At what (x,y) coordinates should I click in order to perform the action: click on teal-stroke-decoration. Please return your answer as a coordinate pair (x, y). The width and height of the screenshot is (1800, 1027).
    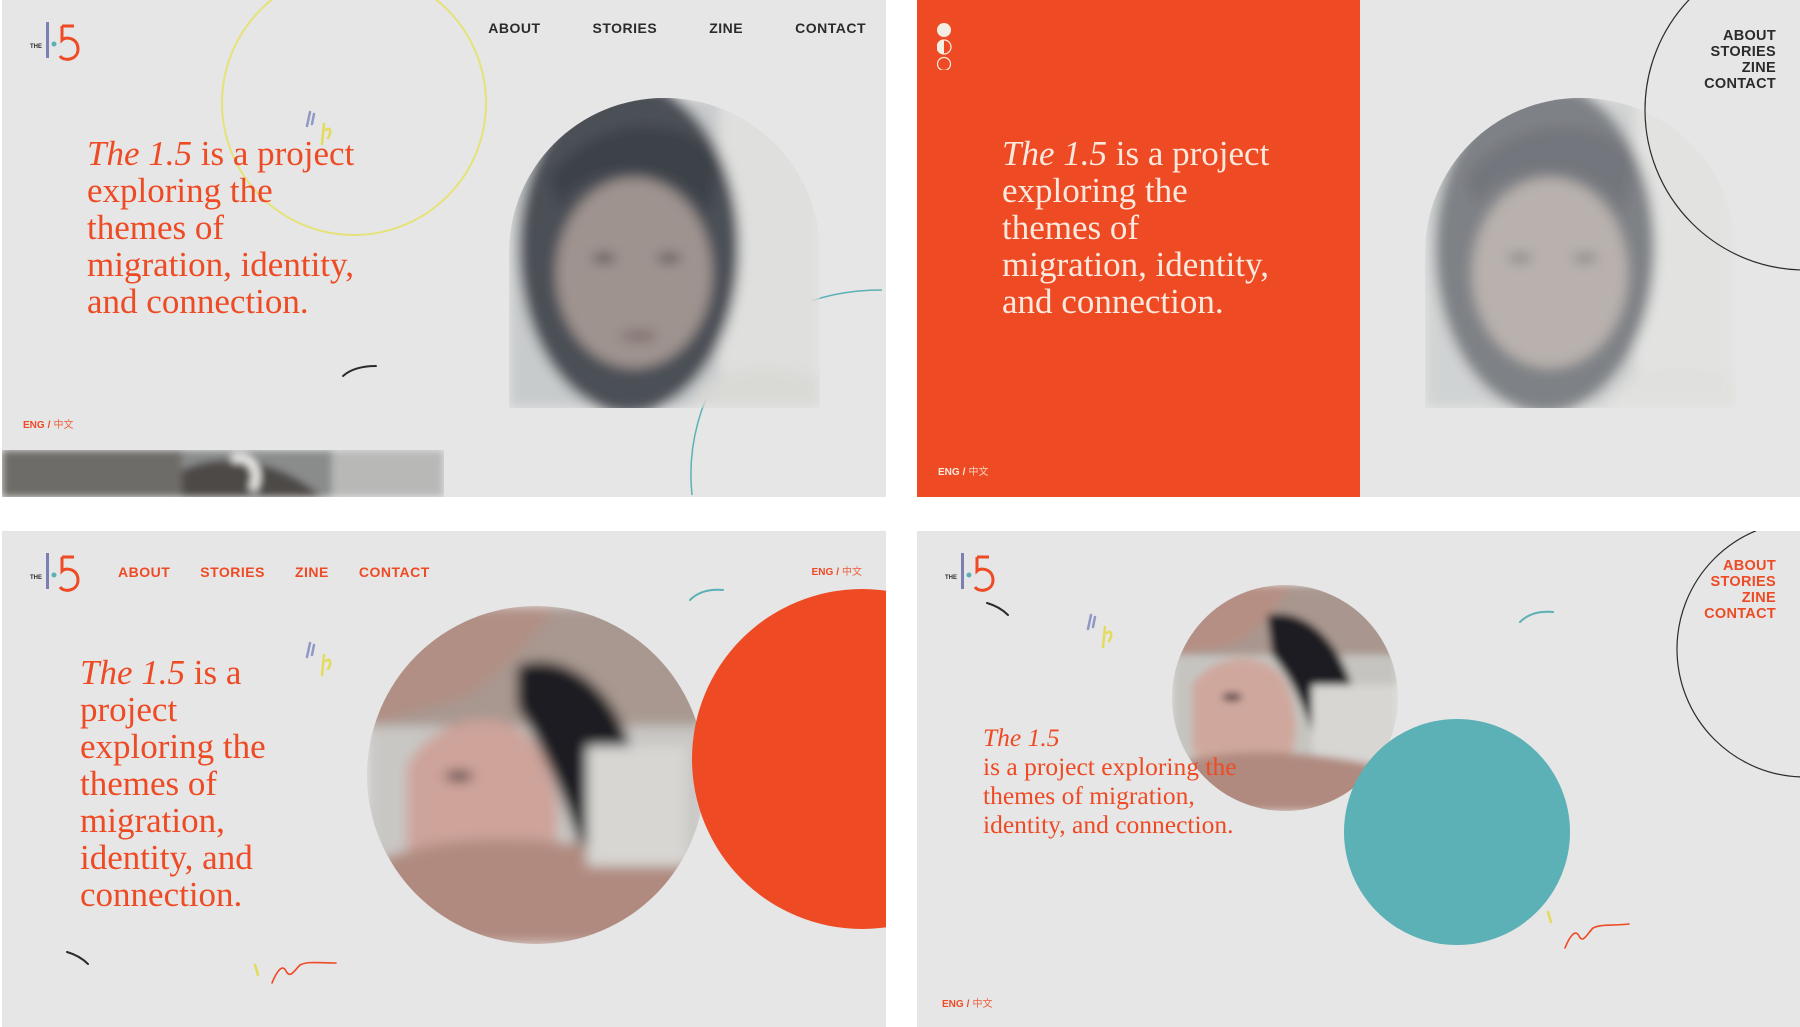
    Looking at the image, I should click on (1536, 616).